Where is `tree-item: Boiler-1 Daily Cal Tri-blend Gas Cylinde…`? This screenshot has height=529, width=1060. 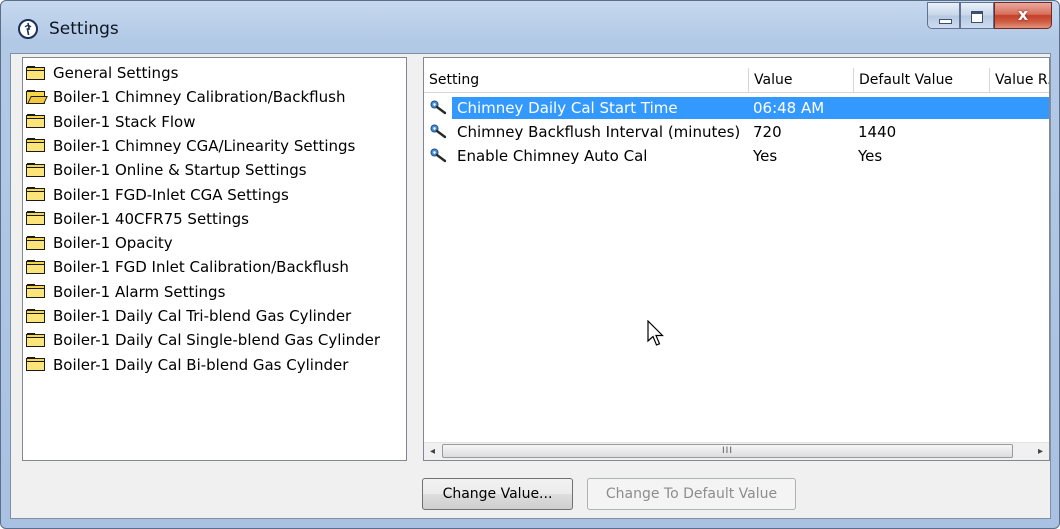 tree-item: Boiler-1 Daily Cal Tri-blend Gas Cylinde… is located at coordinates (188, 316).